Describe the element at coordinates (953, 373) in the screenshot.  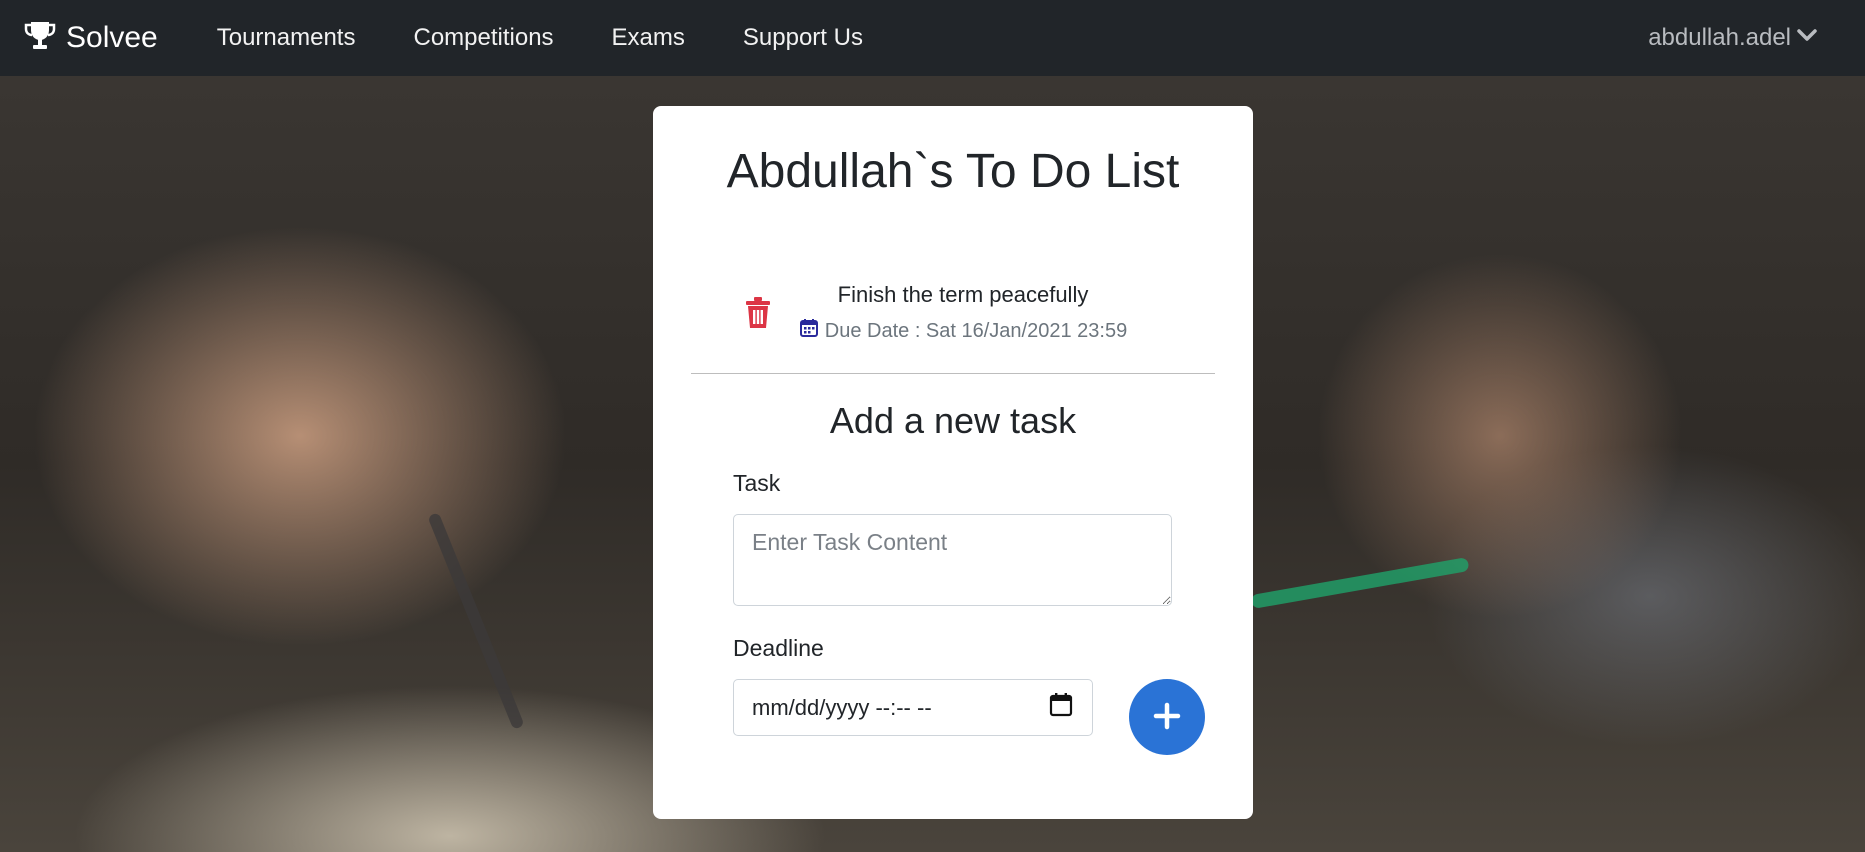
I see `divider` at that location.